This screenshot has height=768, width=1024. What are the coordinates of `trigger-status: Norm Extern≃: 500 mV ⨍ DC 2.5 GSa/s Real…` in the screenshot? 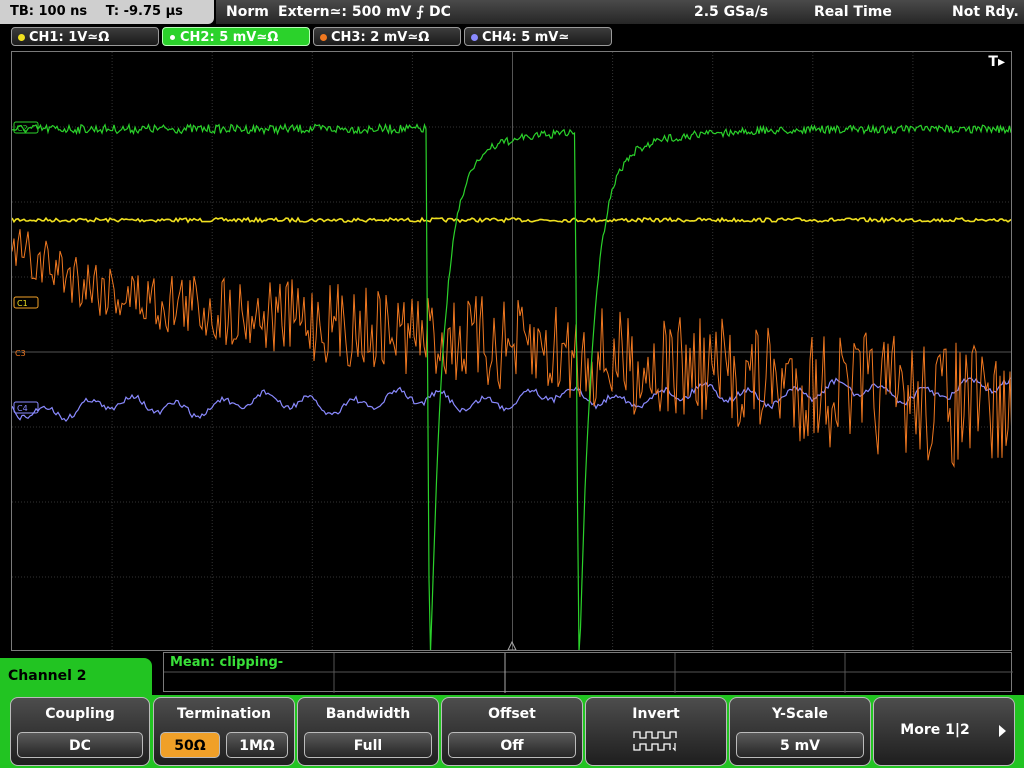 It's located at (620, 12).